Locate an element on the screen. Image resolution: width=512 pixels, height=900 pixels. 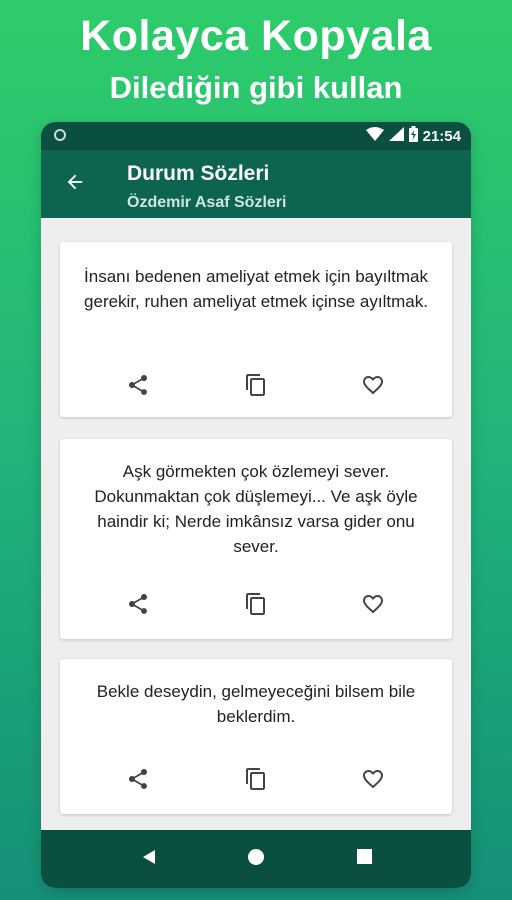
nav-home-button is located at coordinates (256, 859).